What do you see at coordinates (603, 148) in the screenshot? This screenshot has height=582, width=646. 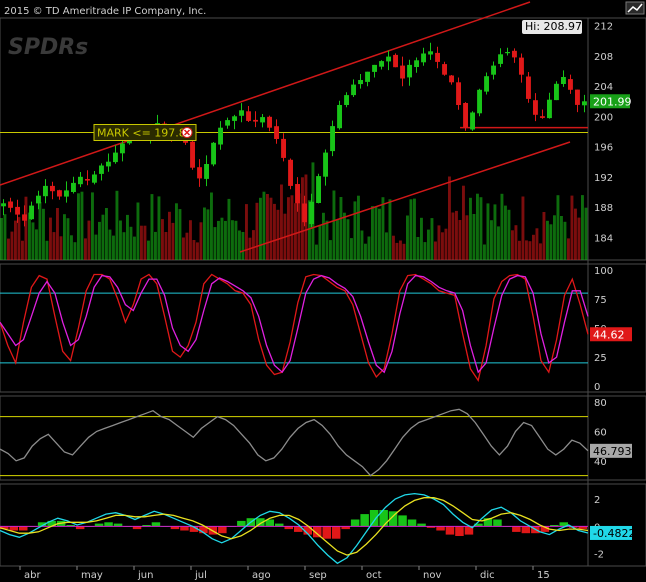 I see `price-tick-label: 196` at bounding box center [603, 148].